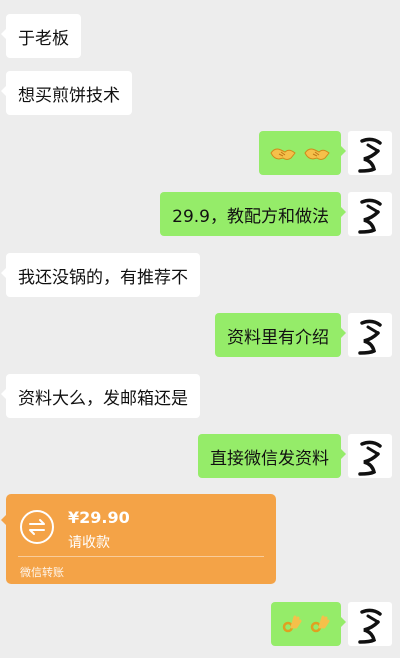  What do you see at coordinates (103, 398) in the screenshot?
I see `message-text: 资料大么，发邮箱还是` at bounding box center [103, 398].